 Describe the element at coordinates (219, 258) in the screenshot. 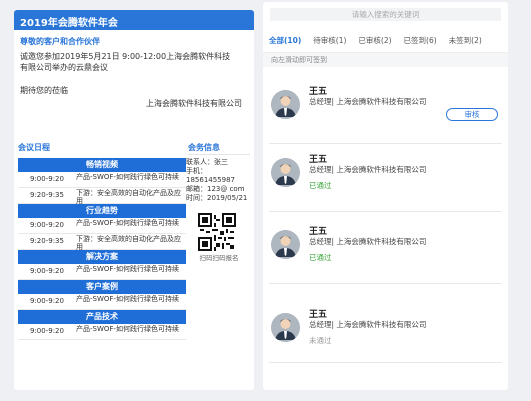

I see `qr-caption: 扫码扫码报名` at that location.